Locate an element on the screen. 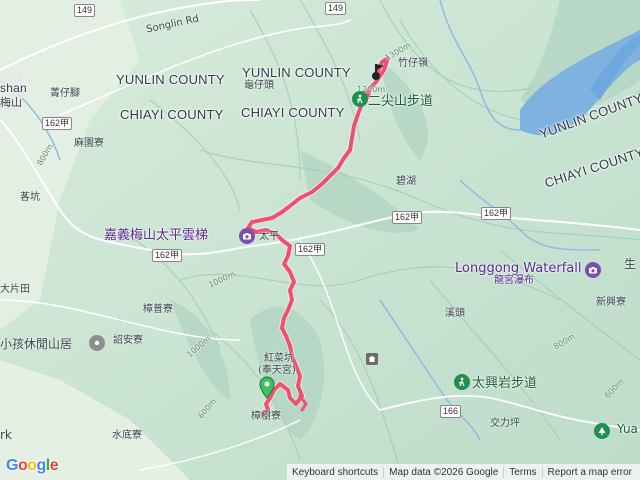 Image resolution: width=640 pixels, height=480 pixels. place-label: 龜仔頭 is located at coordinates (259, 85).